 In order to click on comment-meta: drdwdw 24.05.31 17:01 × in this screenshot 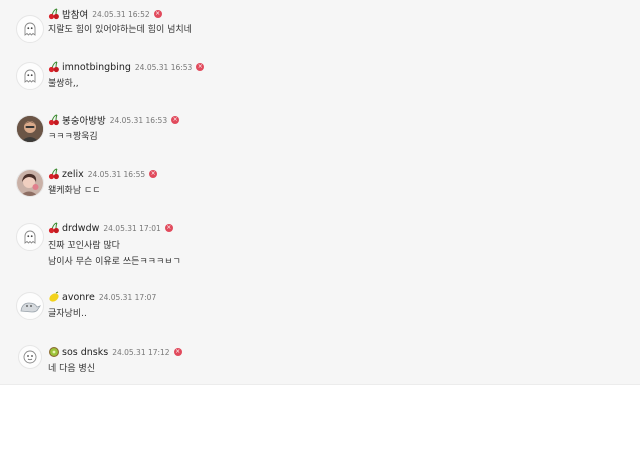, I will do `click(110, 228)`.